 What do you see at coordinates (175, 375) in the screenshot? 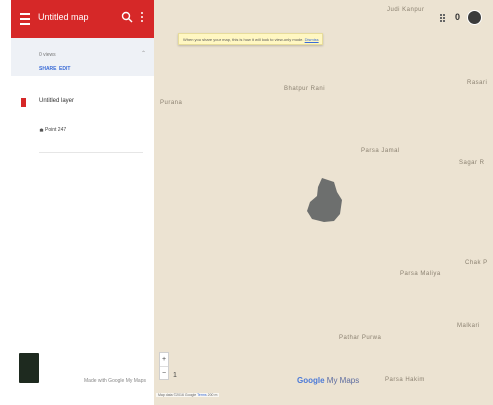
I see `zoom-level: 1` at bounding box center [175, 375].